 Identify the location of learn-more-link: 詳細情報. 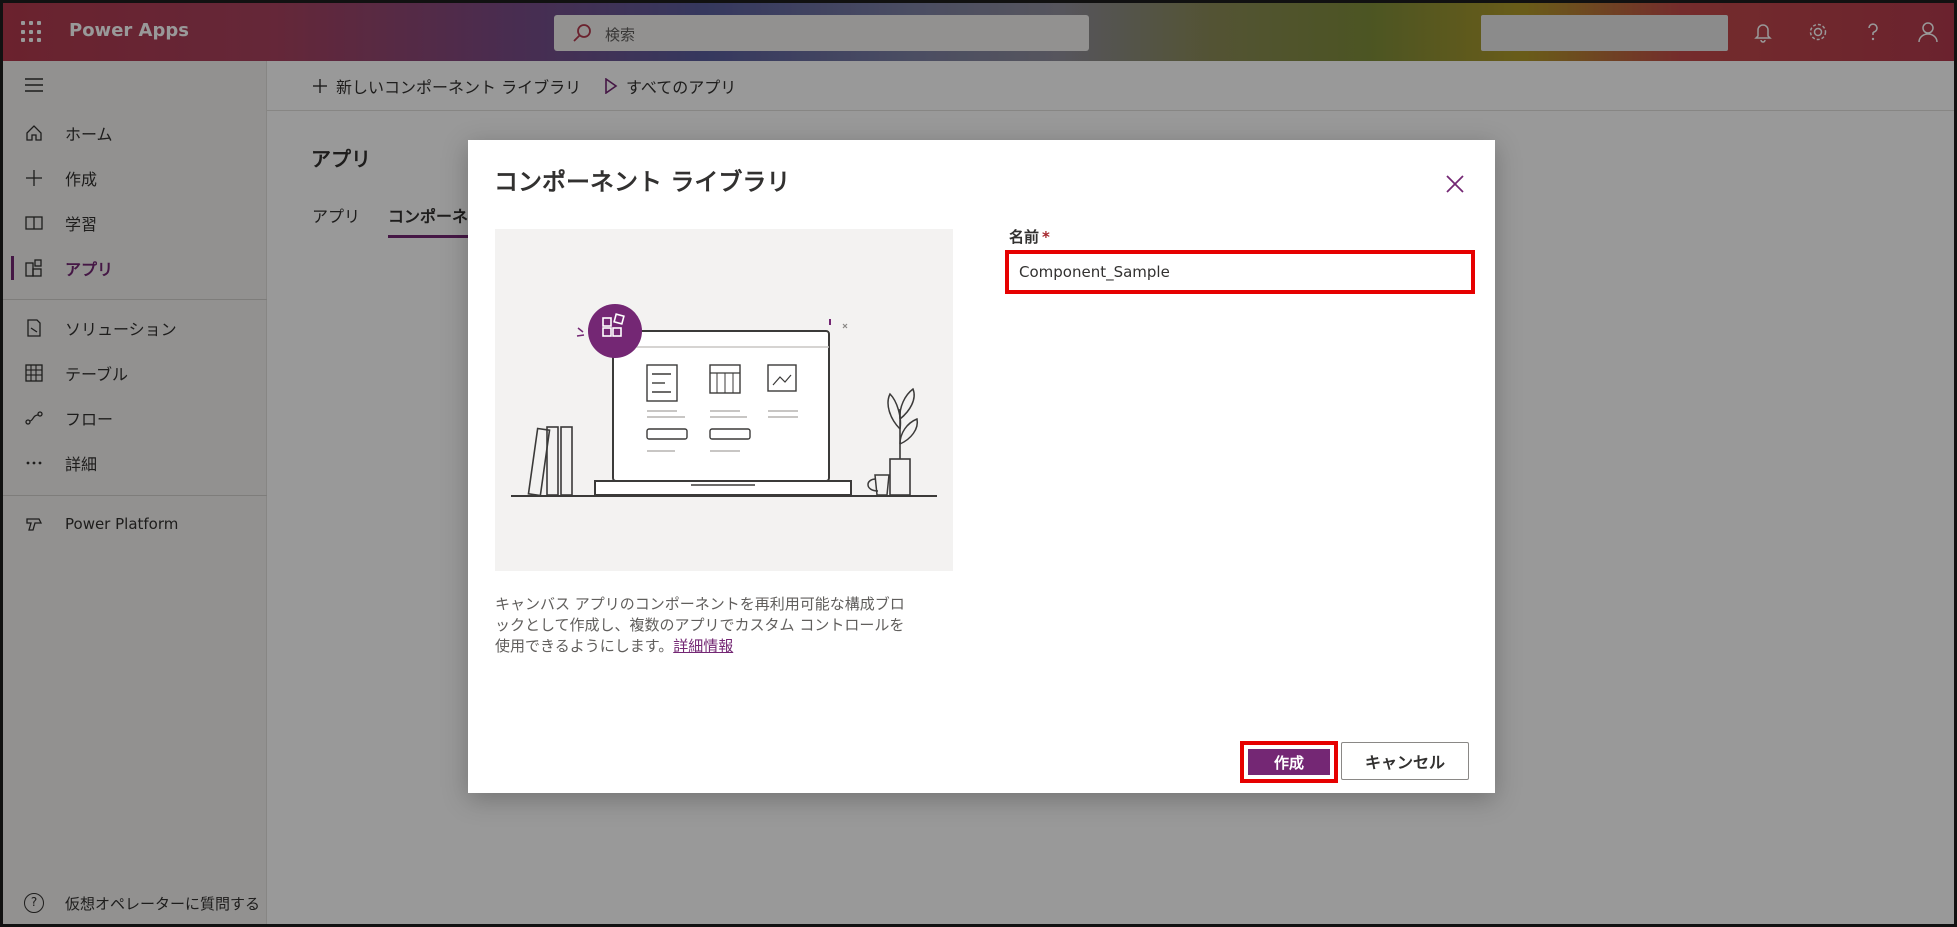
(703, 646).